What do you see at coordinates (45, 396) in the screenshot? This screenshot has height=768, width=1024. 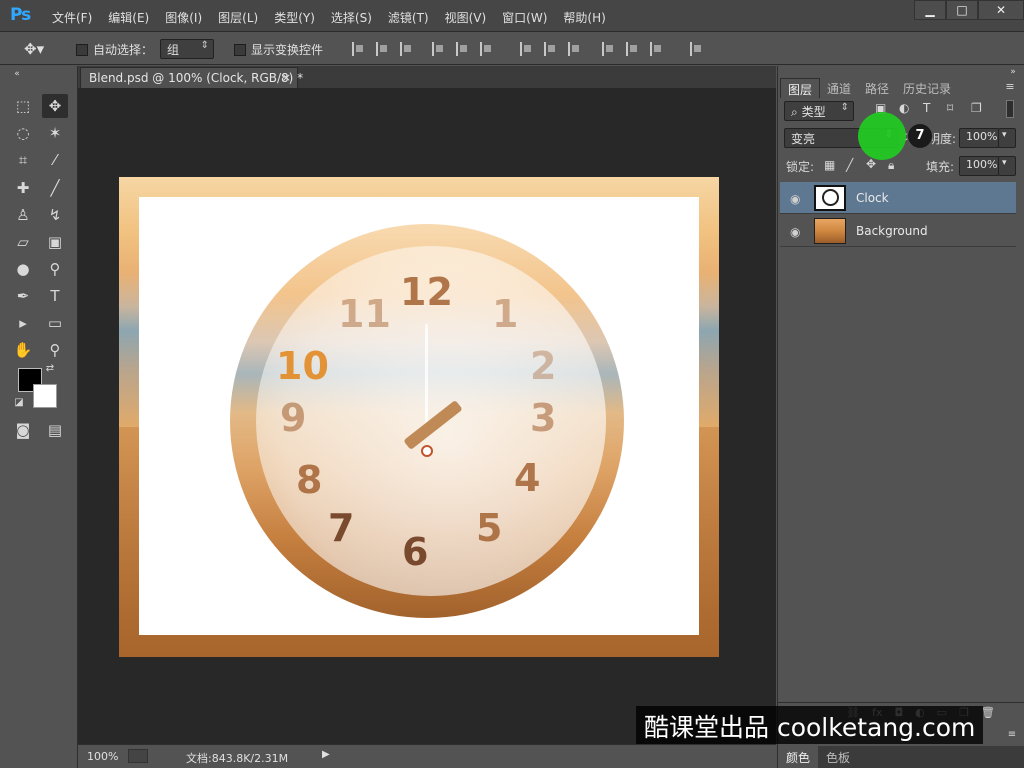 I see `background-color-swatch` at bounding box center [45, 396].